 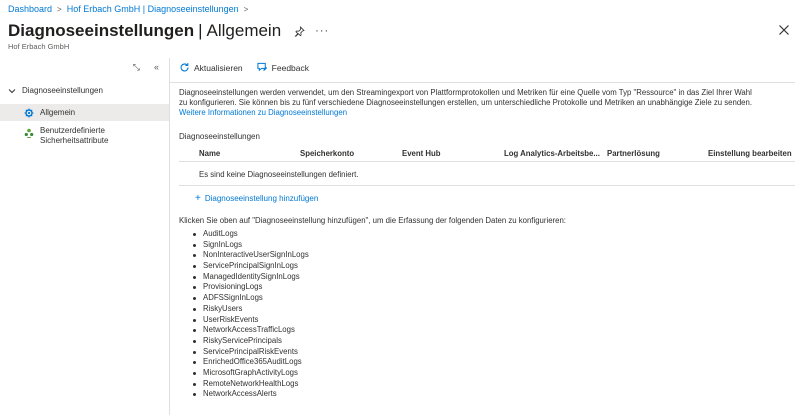 I want to click on users-icon, so click(x=29, y=133).